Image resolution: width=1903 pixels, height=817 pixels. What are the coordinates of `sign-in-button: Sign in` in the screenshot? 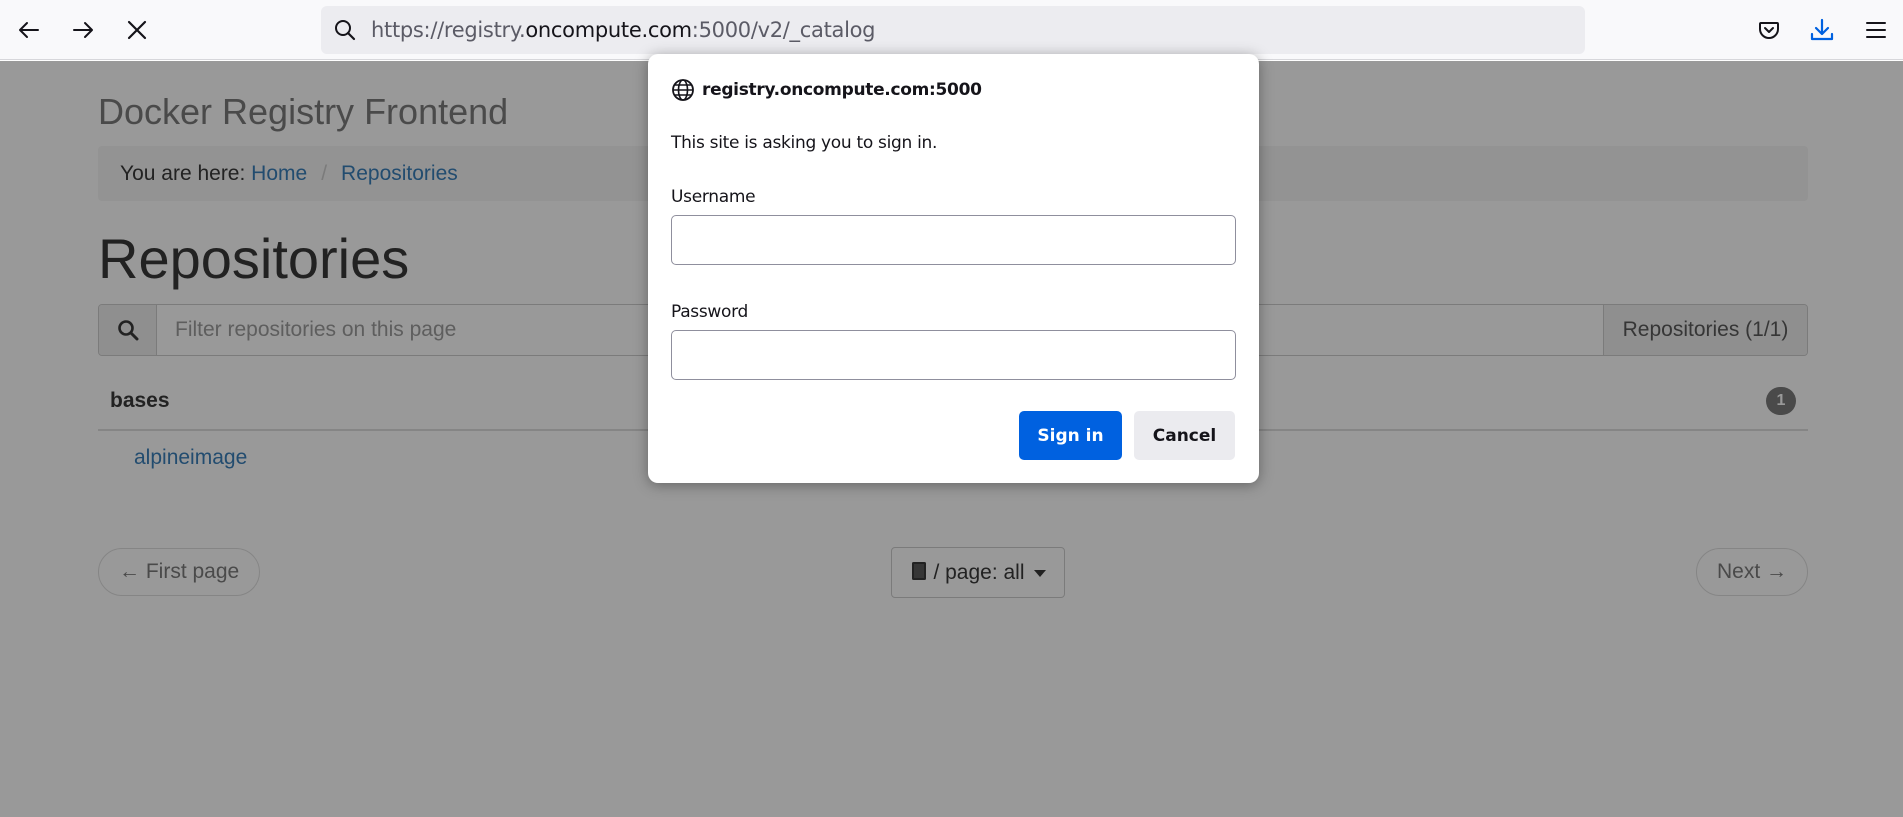 It's located at (1070, 435).